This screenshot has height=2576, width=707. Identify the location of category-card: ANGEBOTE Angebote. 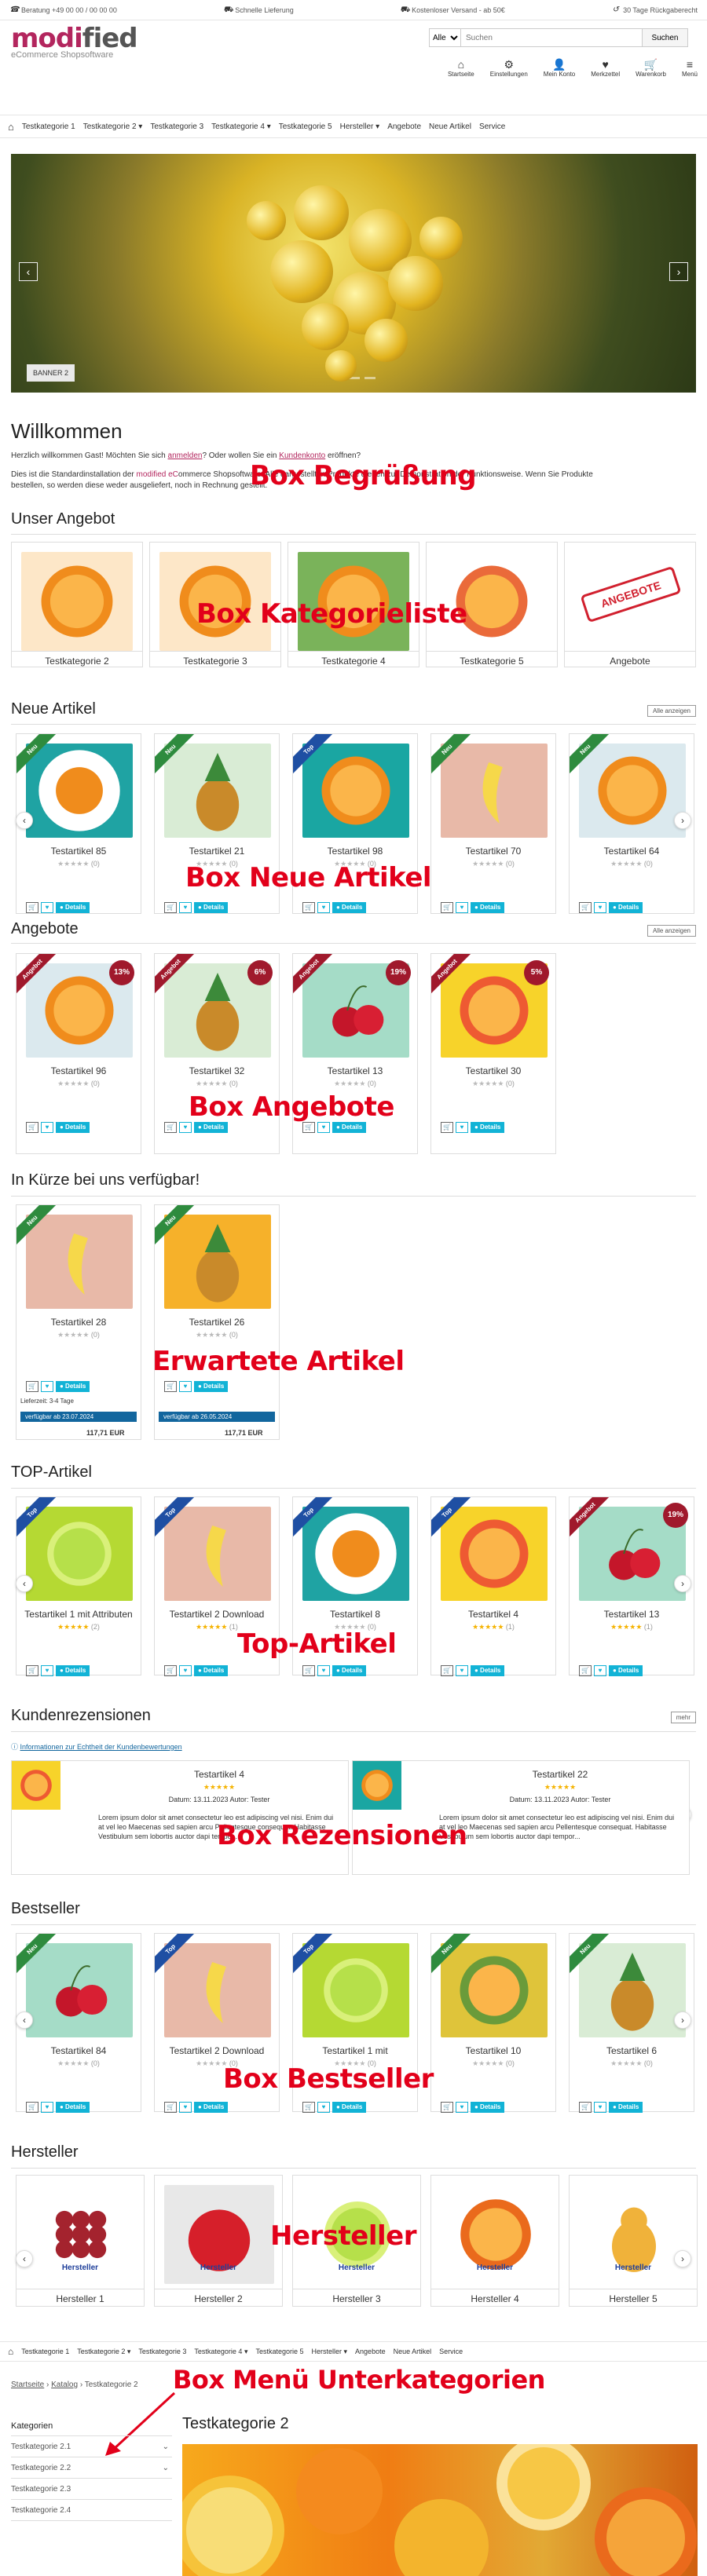
(630, 604).